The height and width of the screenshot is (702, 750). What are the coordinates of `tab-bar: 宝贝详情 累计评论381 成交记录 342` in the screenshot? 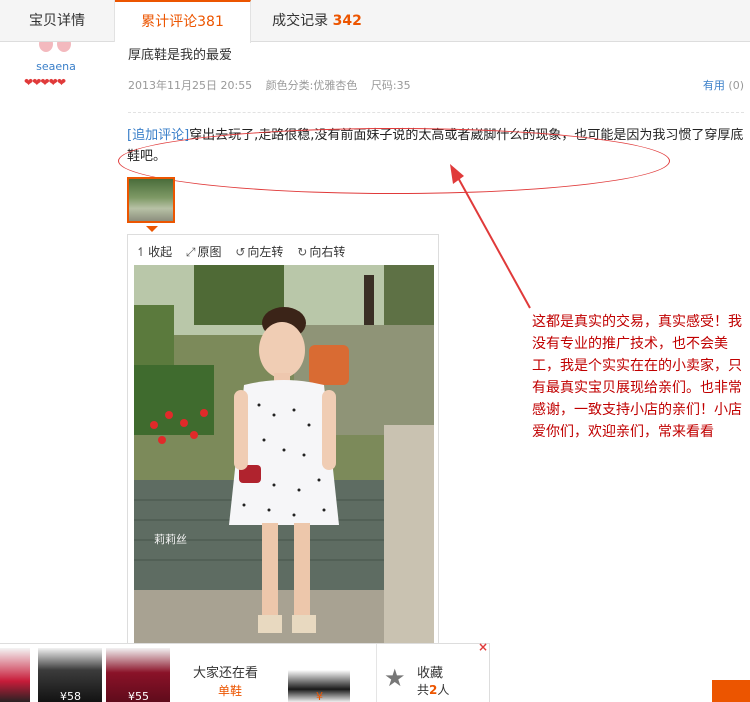 It's located at (375, 21).